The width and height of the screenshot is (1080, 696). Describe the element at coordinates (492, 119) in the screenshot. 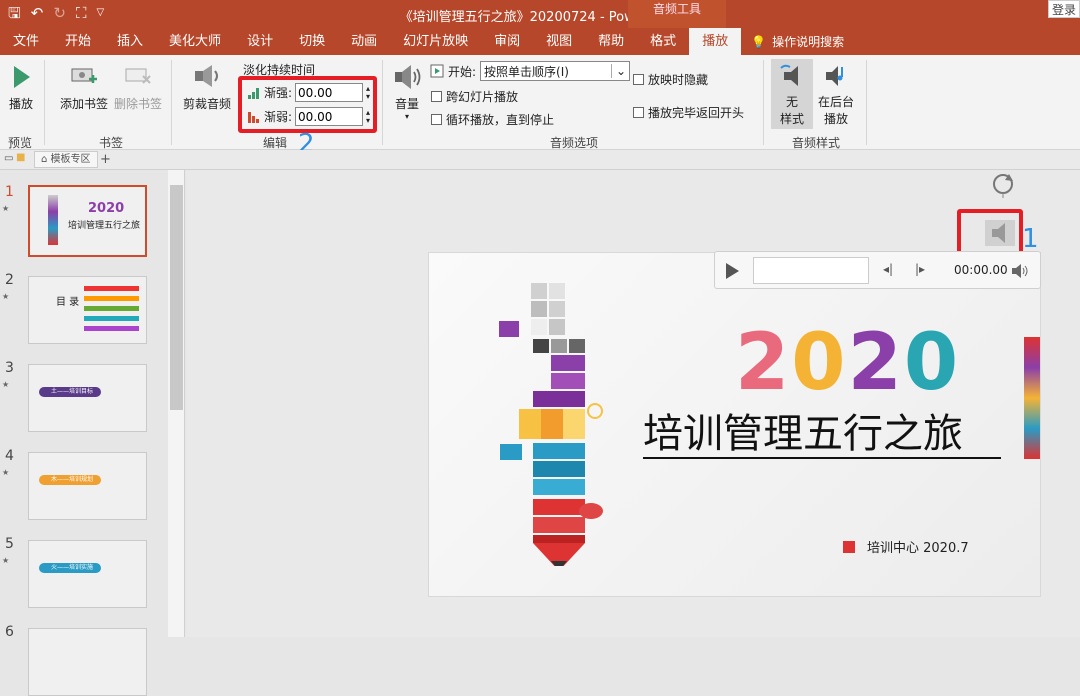

I see `loop-checkbox: 循环播放，直到停止` at that location.